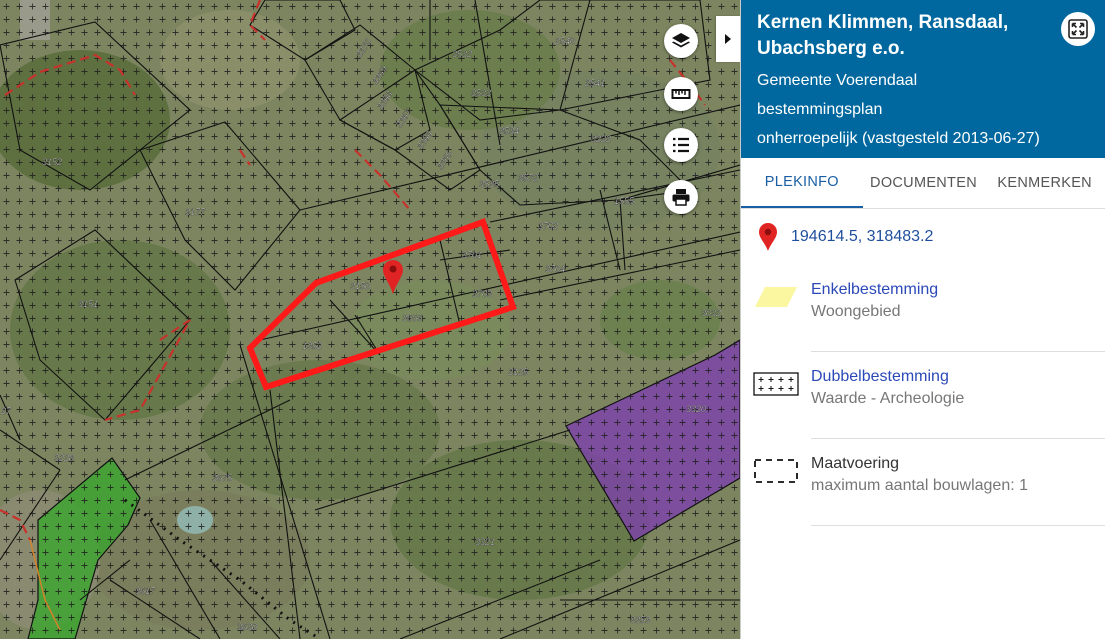  I want to click on layers-icon, so click(681, 40).